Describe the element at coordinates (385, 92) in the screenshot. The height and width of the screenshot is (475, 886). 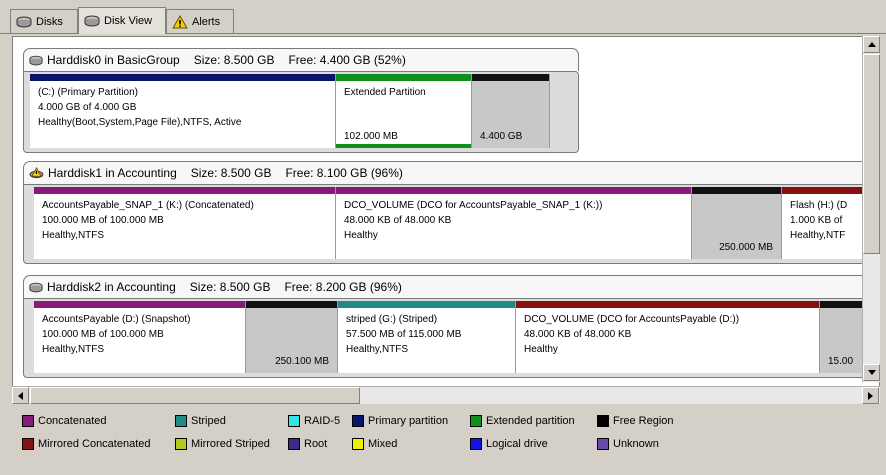
I see `volume-info: Extended Partition` at that location.